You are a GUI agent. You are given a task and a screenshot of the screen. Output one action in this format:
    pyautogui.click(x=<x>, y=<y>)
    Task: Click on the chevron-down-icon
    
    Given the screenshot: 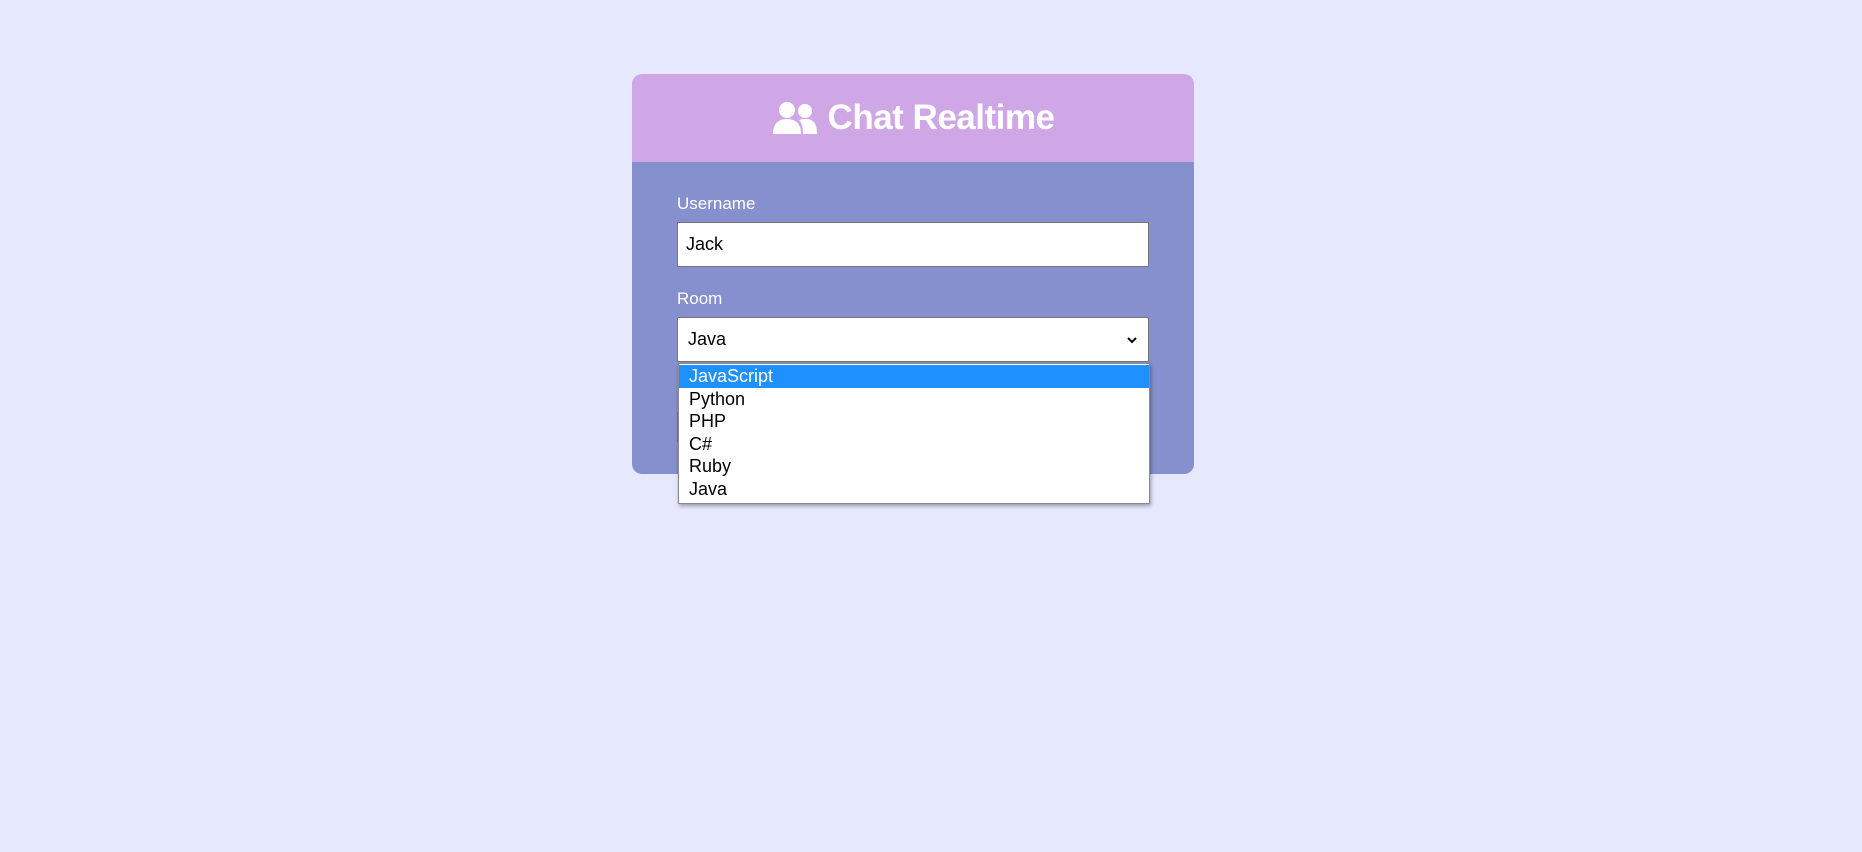 What is the action you would take?
    pyautogui.click(x=1132, y=339)
    